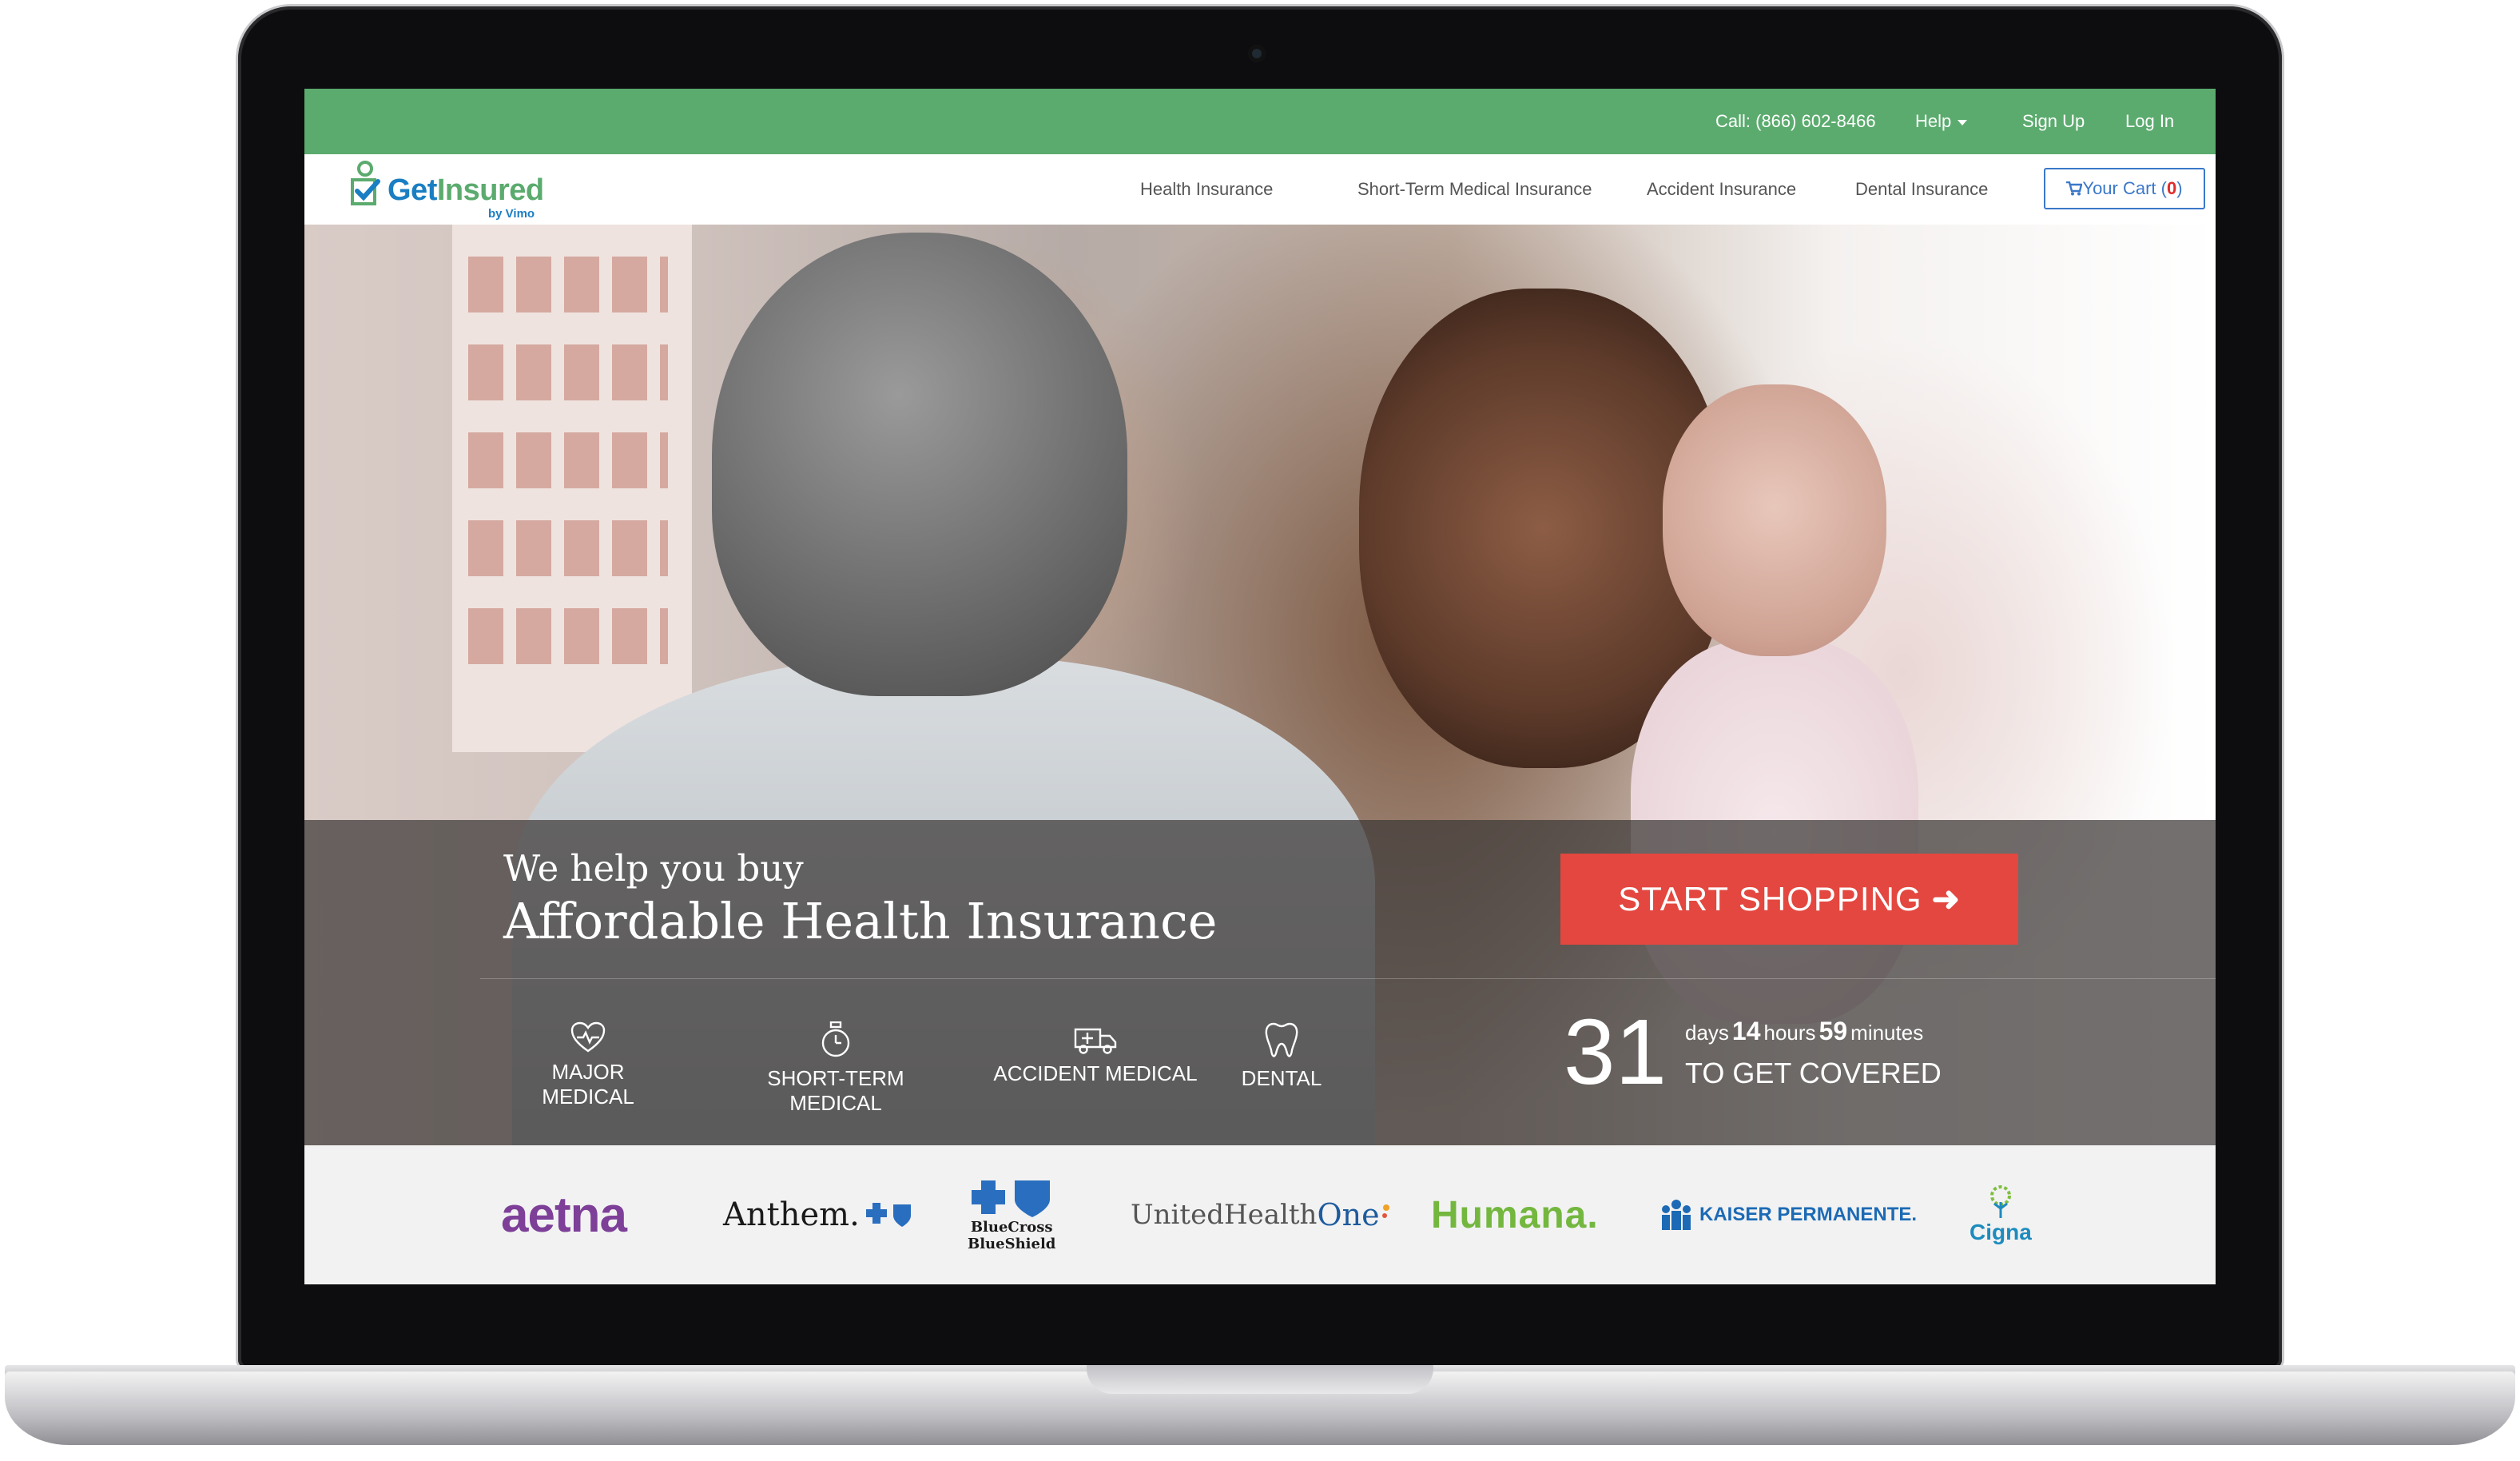  I want to click on partner-unitedhealthone: UnitedHealth One, so click(1262, 1215).